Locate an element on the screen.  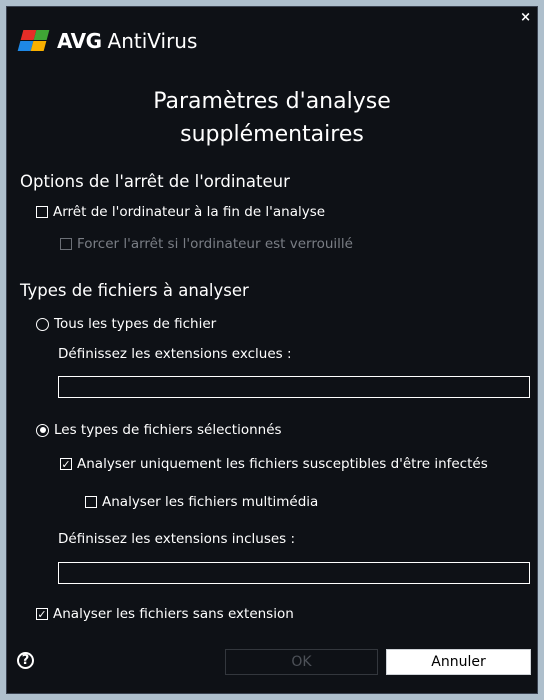
excluded-extensions-label: Définissez les extensions exclues : is located at coordinates (175, 354).